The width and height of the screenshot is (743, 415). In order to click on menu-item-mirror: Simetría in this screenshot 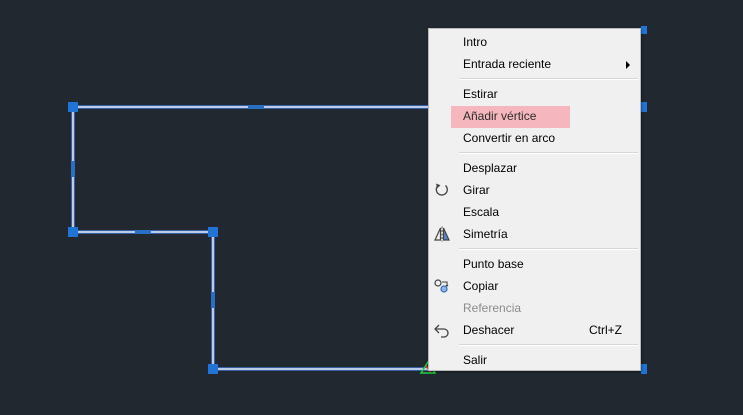, I will do `click(534, 234)`.